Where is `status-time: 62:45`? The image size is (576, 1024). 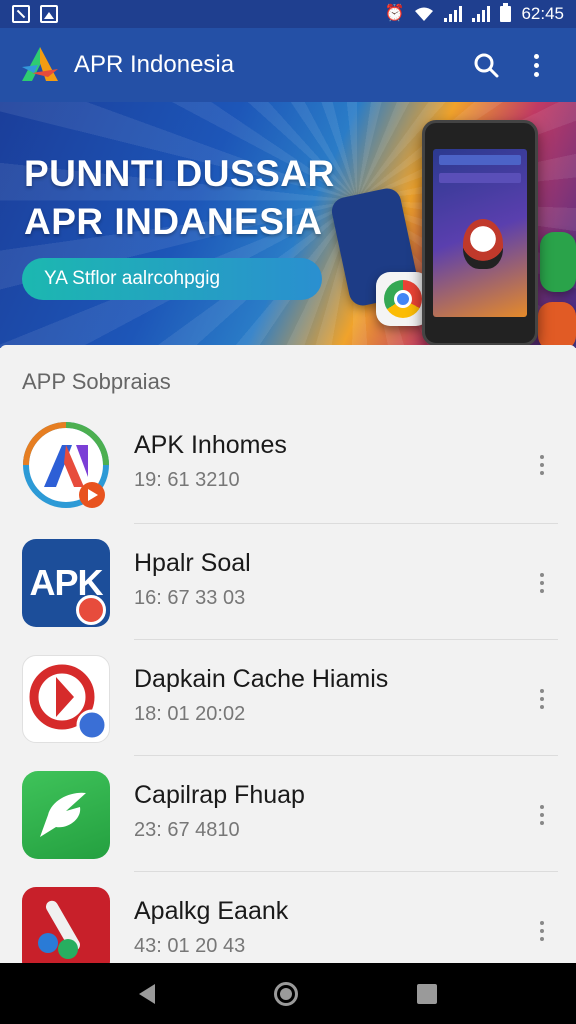 status-time: 62:45 is located at coordinates (542, 13).